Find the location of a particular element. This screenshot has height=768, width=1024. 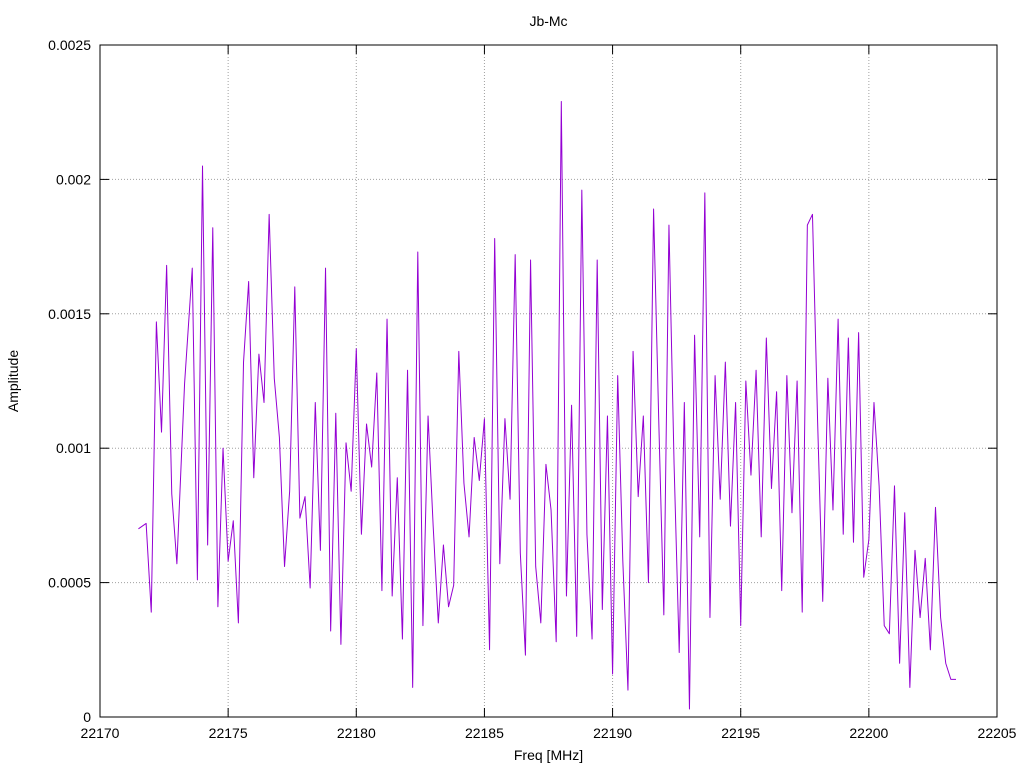

x-tick-label: 22185 is located at coordinates (484, 733).